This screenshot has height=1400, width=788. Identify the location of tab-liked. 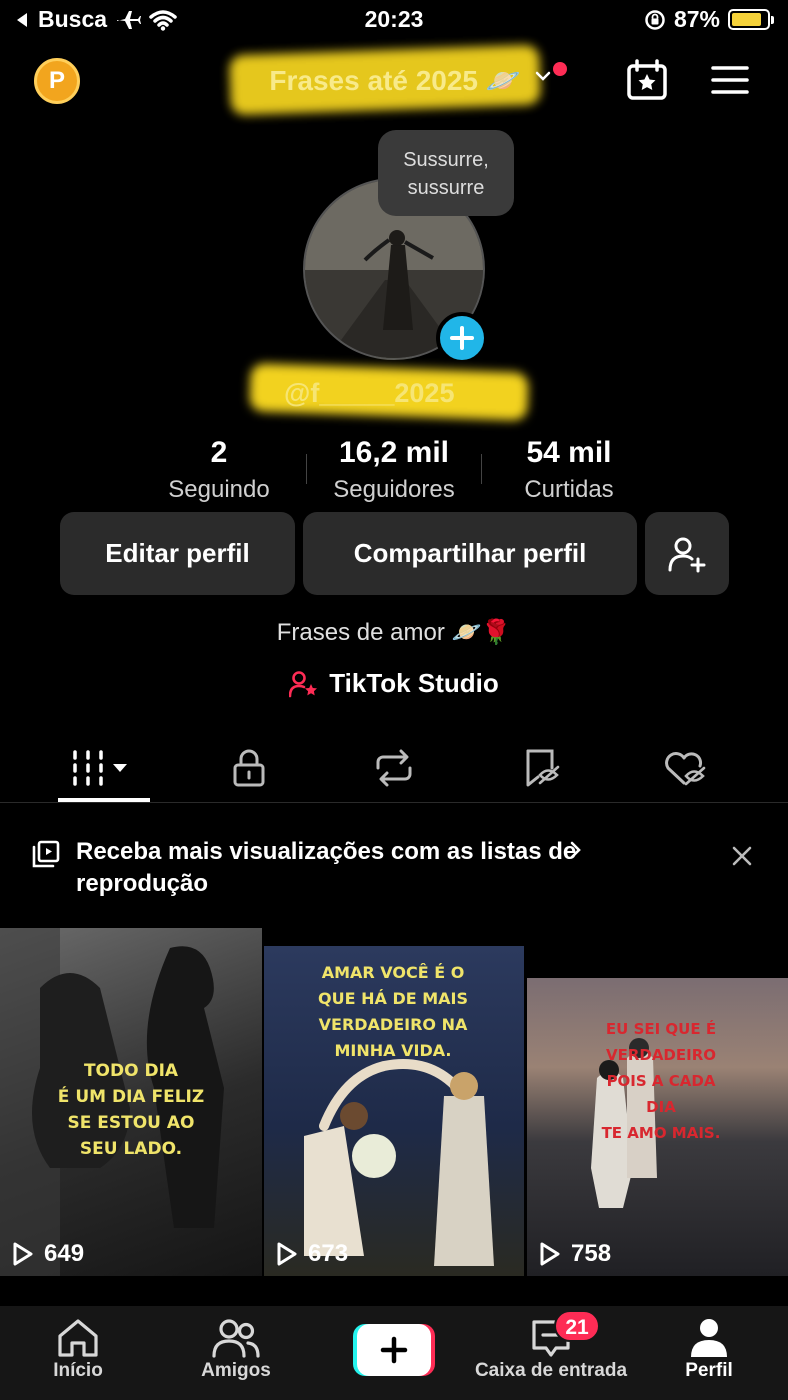
(685, 768).